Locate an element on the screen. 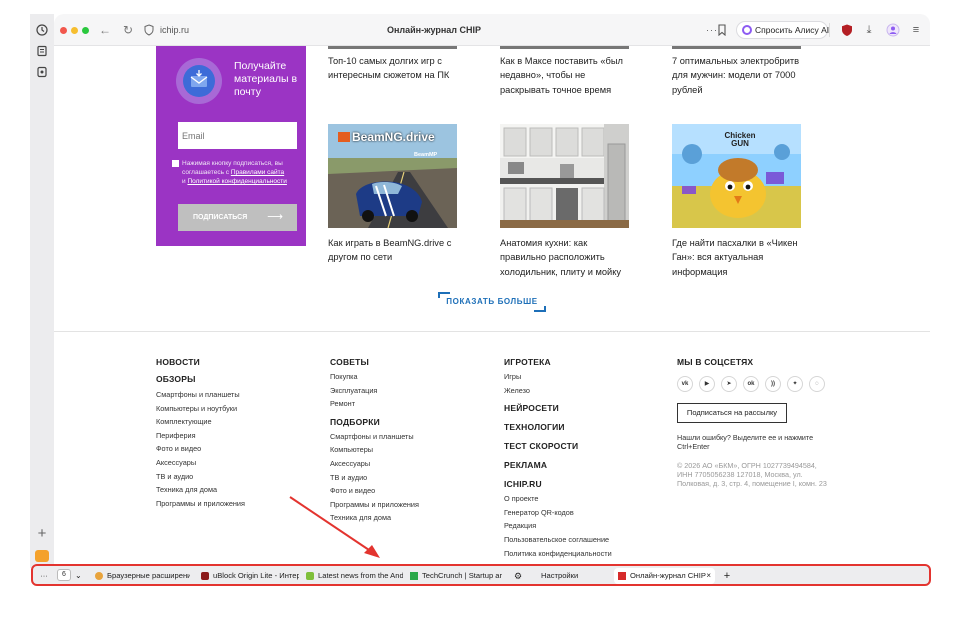 This screenshot has width=960, height=623. footer-link: Покупка is located at coordinates (374, 377).